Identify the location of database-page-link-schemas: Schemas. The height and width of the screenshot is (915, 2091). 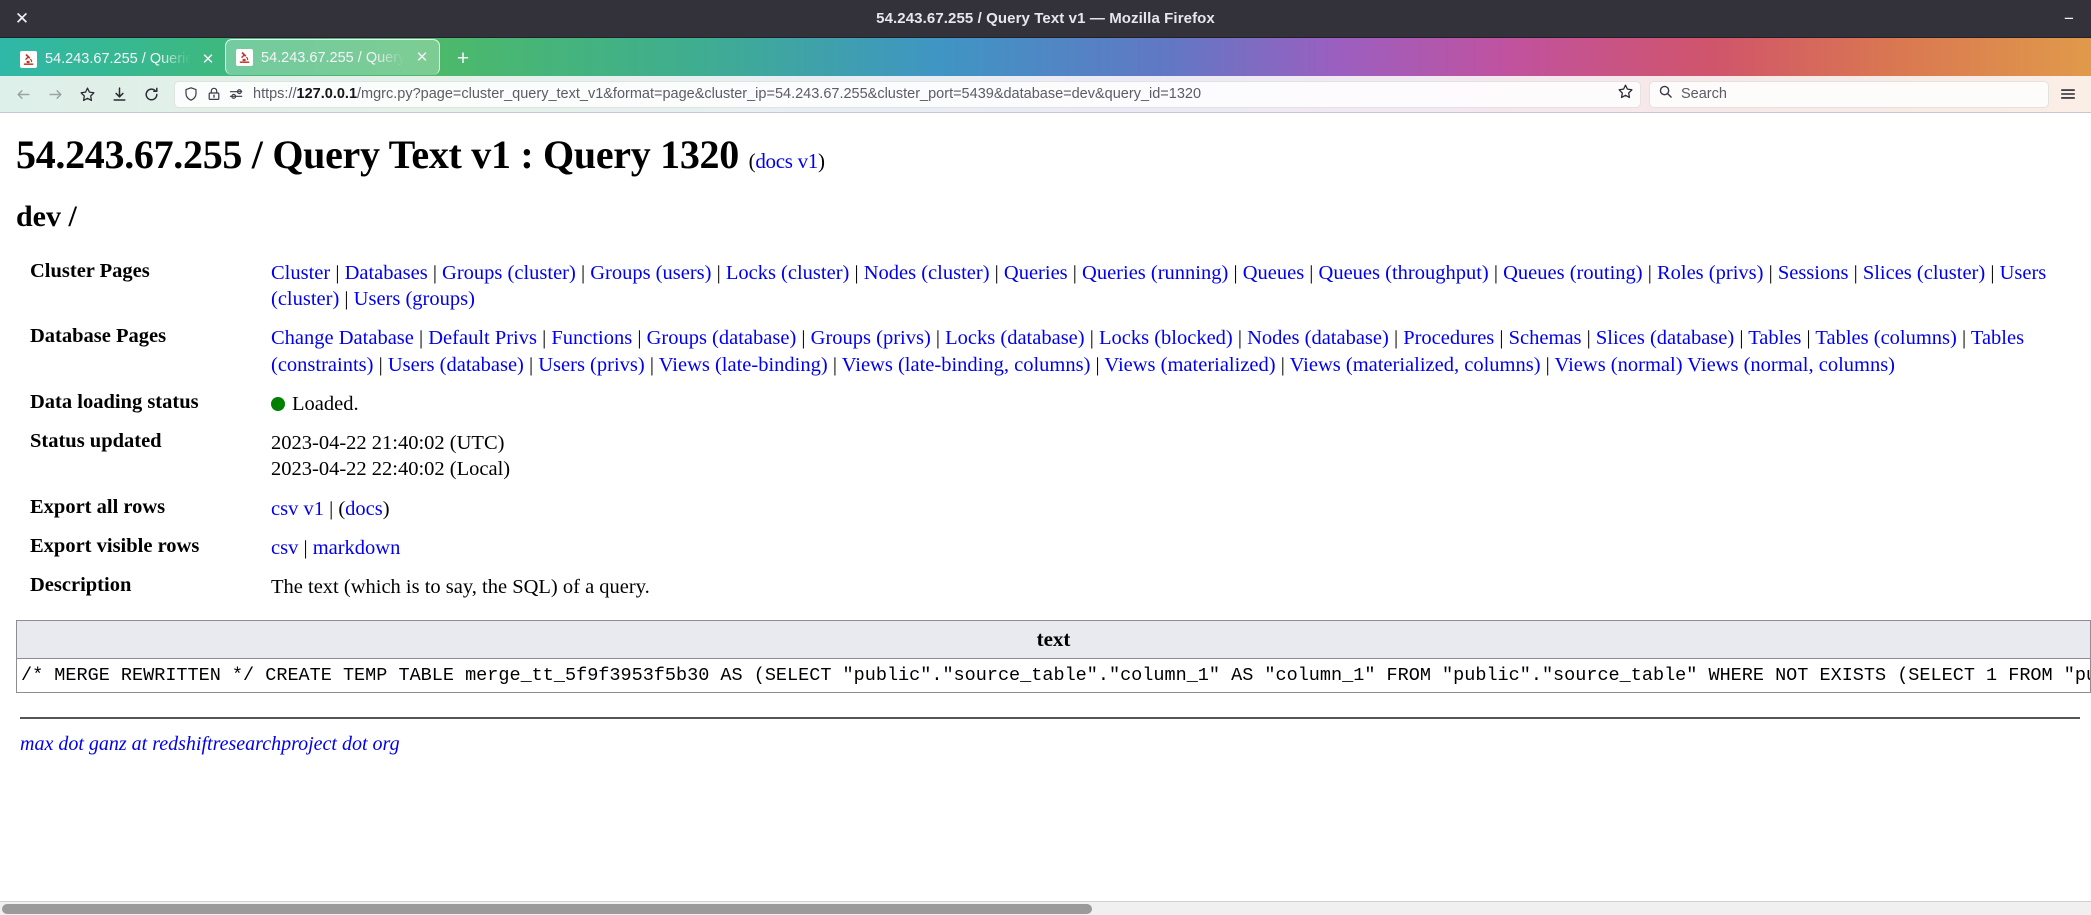
(1545, 338).